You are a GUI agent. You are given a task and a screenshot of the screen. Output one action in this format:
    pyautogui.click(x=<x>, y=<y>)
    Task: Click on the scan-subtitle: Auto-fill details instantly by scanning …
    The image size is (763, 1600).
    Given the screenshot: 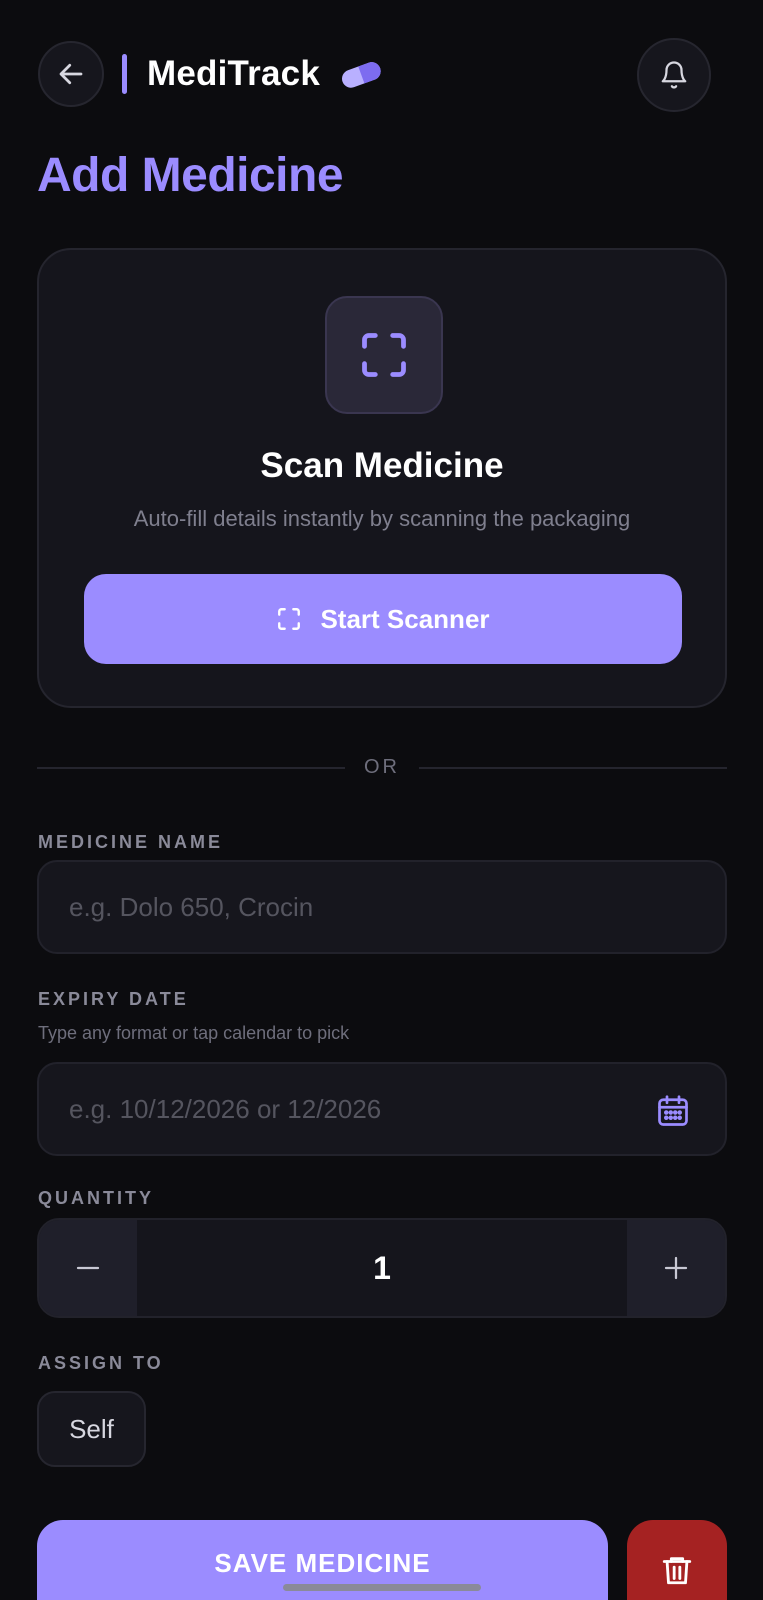 What is the action you would take?
    pyautogui.click(x=382, y=518)
    